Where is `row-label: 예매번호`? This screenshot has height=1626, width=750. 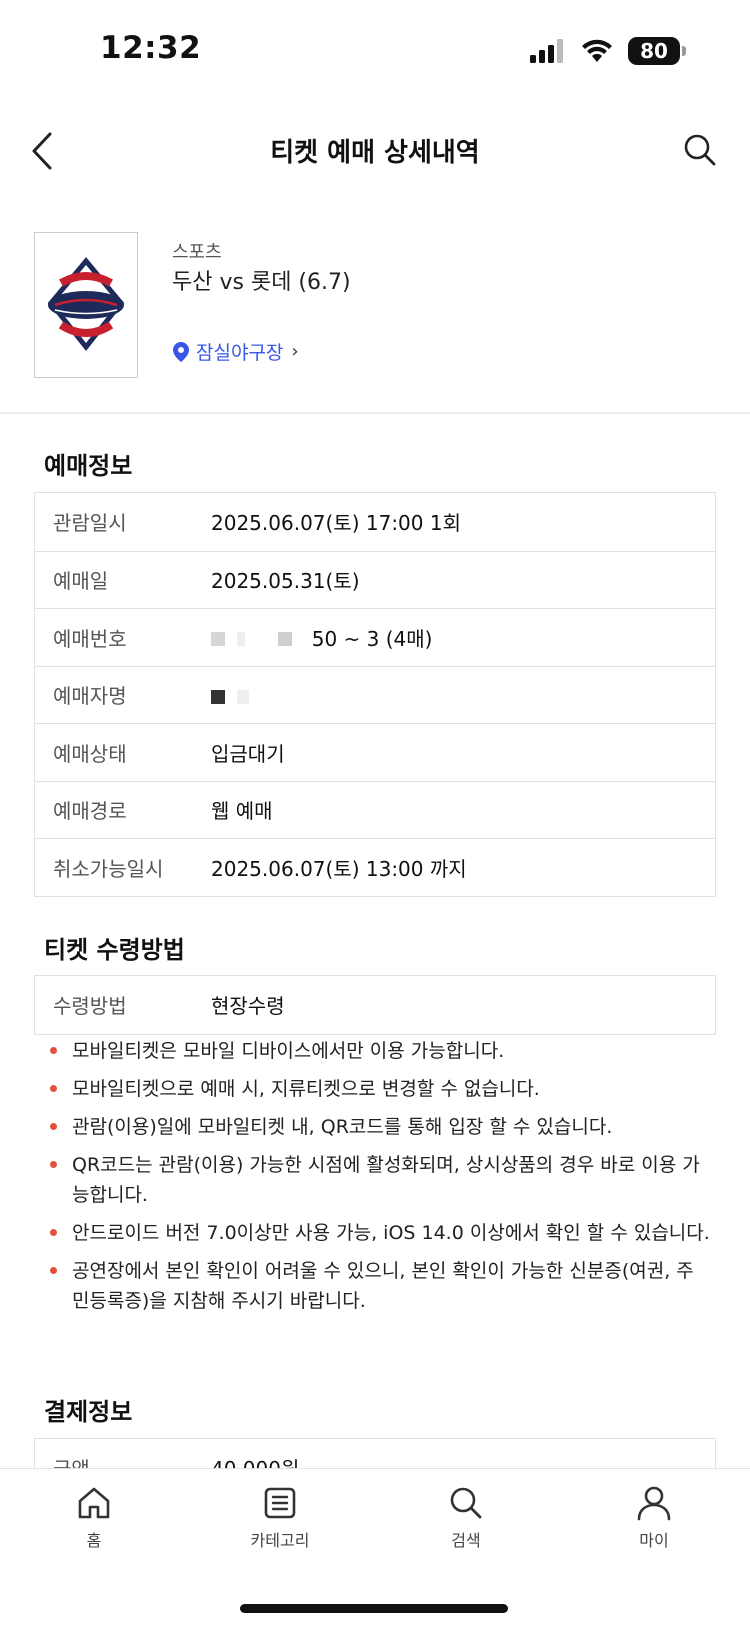 row-label: 예매번호 is located at coordinates (90, 638).